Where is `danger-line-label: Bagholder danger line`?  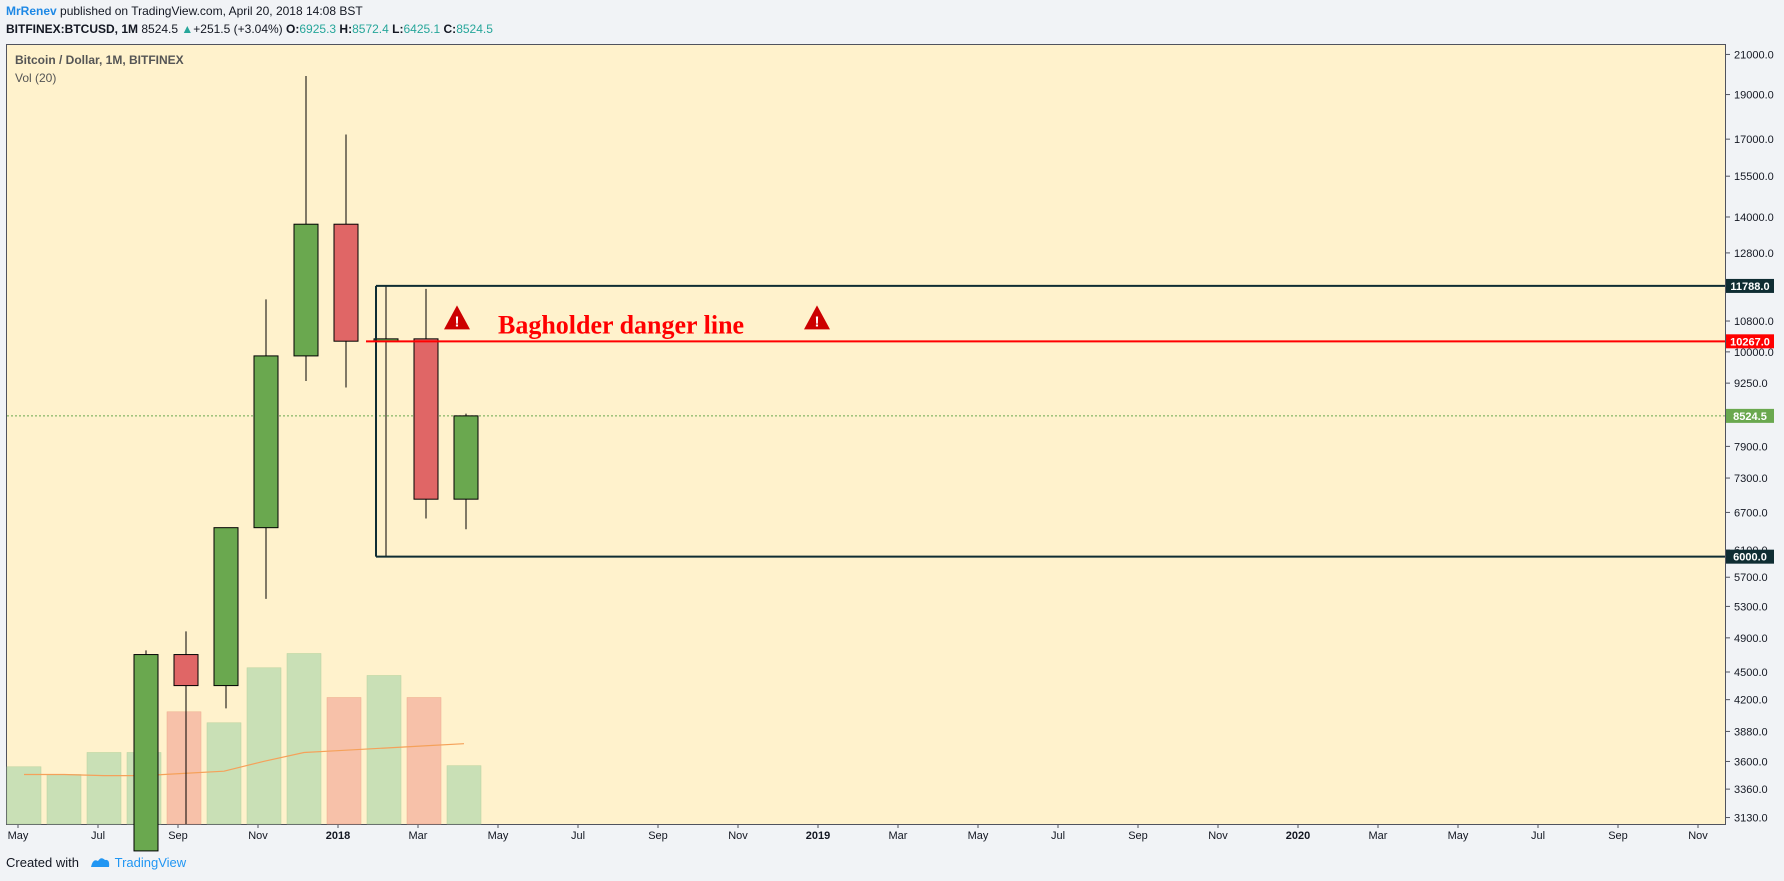
danger-line-label: Bagholder danger line is located at coordinates (621, 324).